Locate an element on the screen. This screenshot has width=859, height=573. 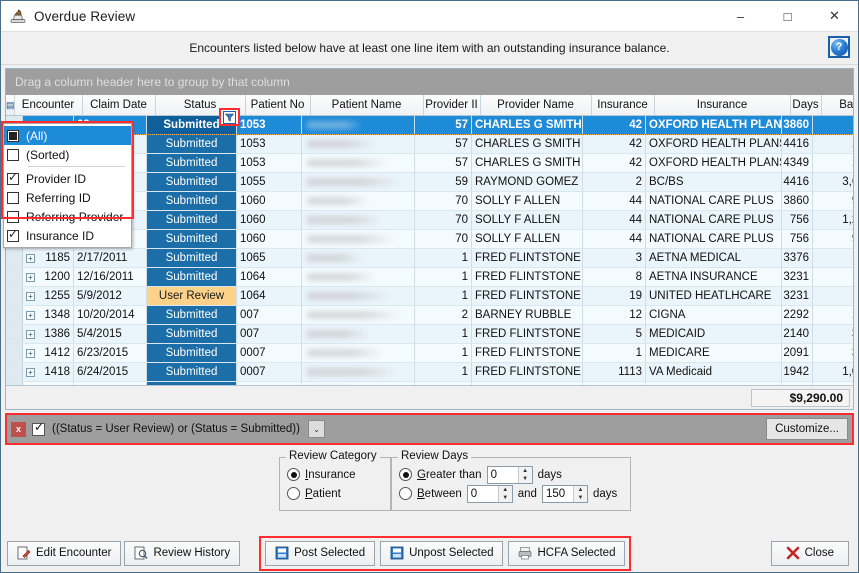
cell-patient-no: 1064 is located at coordinates (269, 277).